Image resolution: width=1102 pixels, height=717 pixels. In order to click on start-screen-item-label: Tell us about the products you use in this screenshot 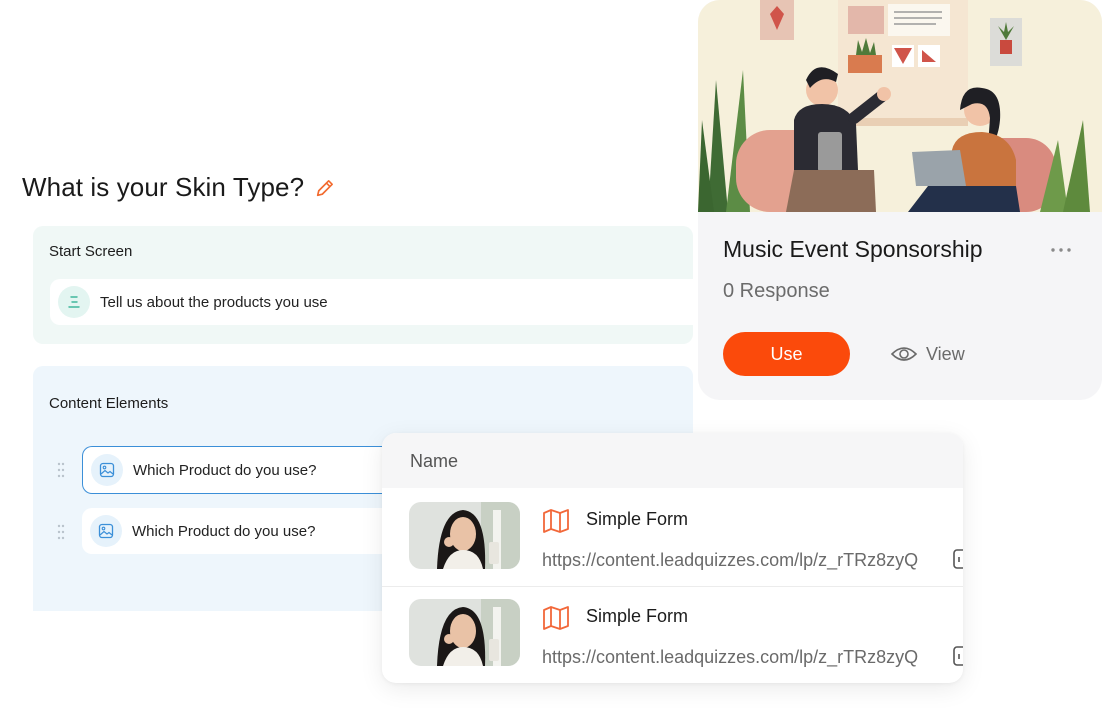, I will do `click(214, 302)`.